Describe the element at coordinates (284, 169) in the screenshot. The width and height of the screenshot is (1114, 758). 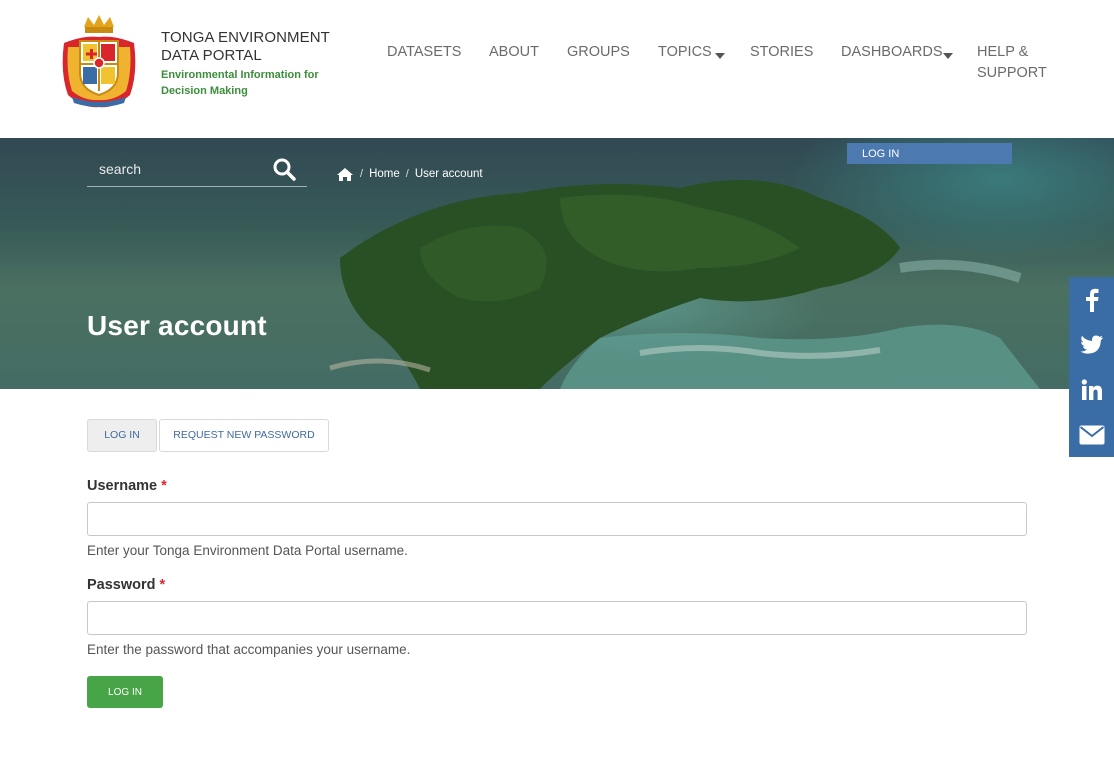
I see `search-icon` at that location.